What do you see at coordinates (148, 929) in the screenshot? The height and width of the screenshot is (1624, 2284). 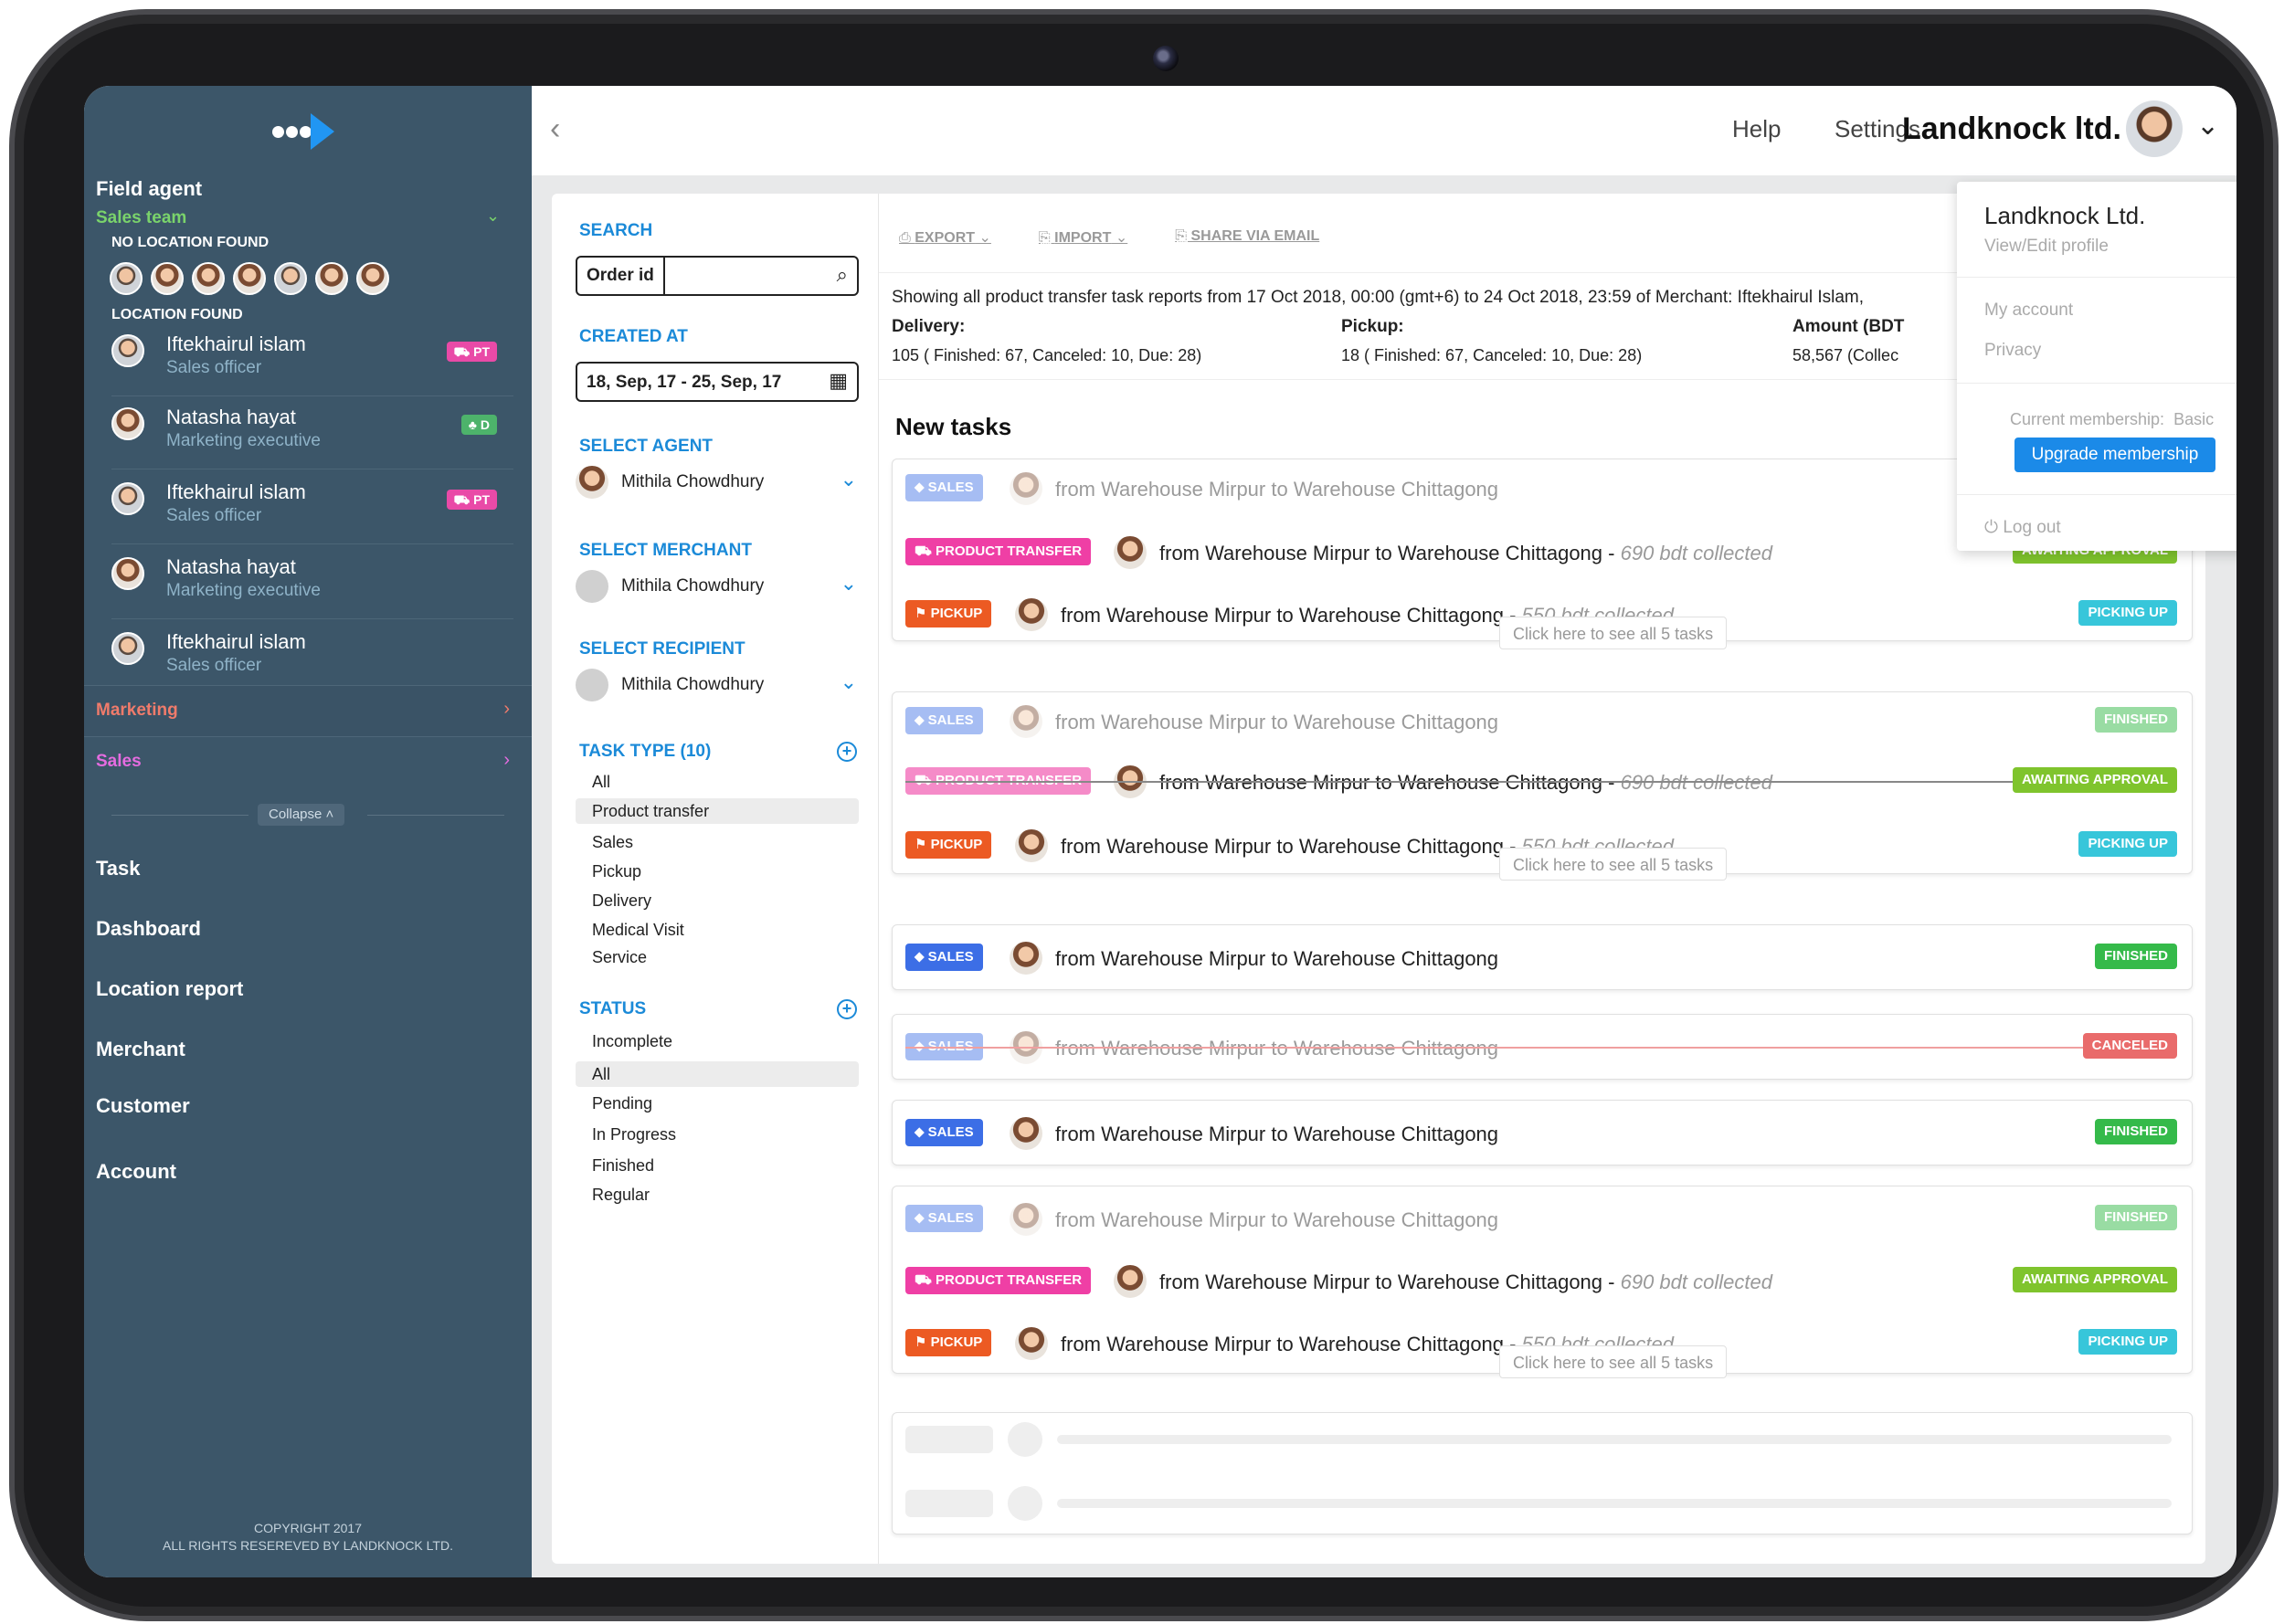 I see `nav-dashboard: Dashboard` at bounding box center [148, 929].